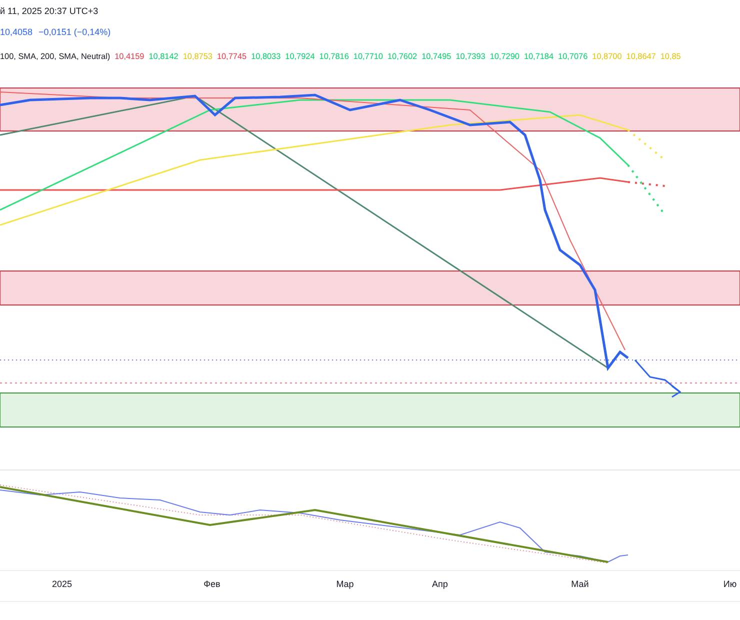 This screenshot has width=740, height=620. Describe the element at coordinates (62, 584) in the screenshot. I see `time-axis-label: 2025` at that location.